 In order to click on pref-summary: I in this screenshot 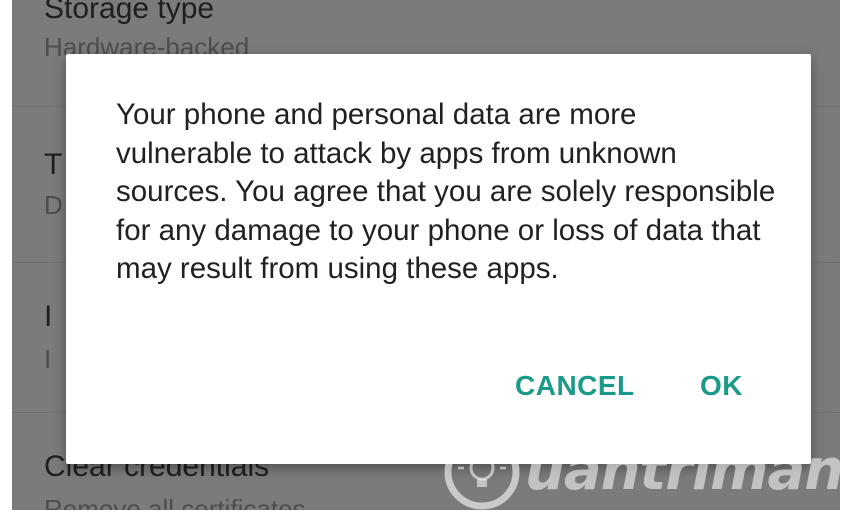, I will do `click(48, 359)`.